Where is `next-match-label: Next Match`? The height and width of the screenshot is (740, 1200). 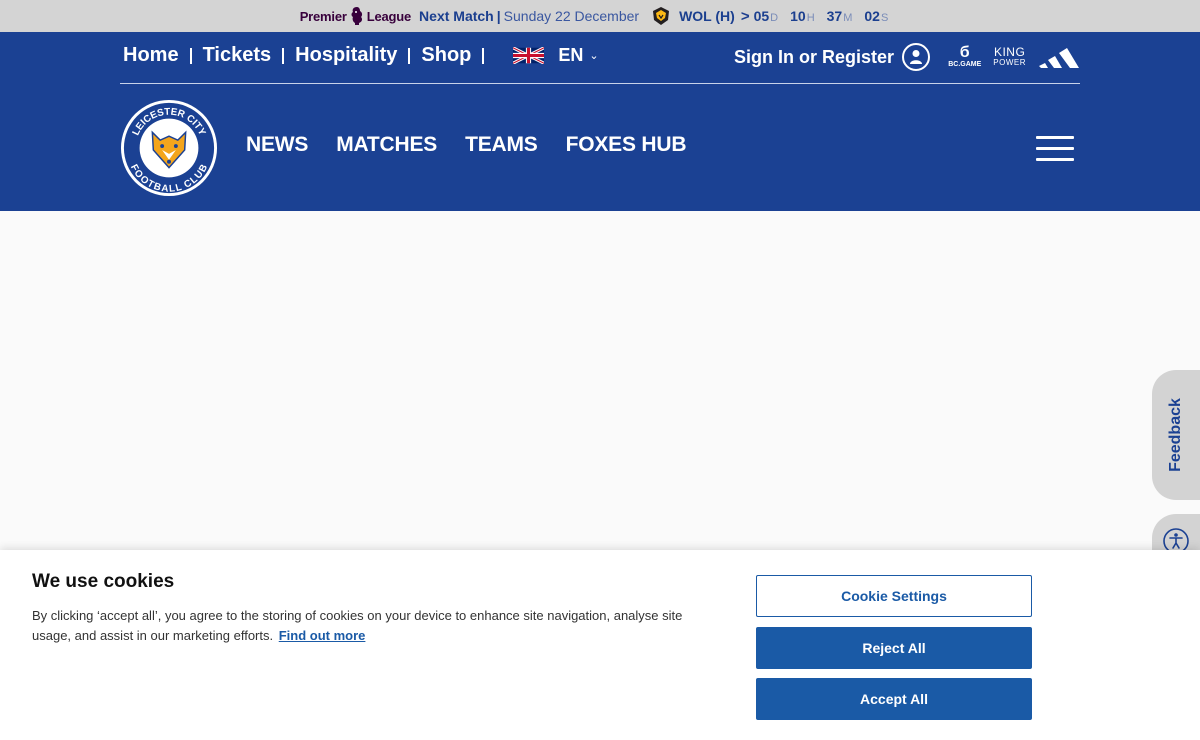
next-match-label: Next Match is located at coordinates (456, 16).